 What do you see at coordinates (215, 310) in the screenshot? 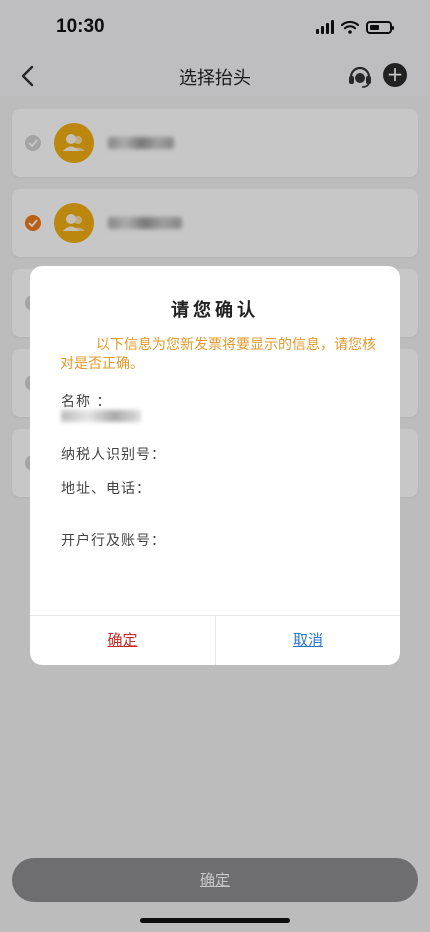
I see `dialog-title: 请您确认` at bounding box center [215, 310].